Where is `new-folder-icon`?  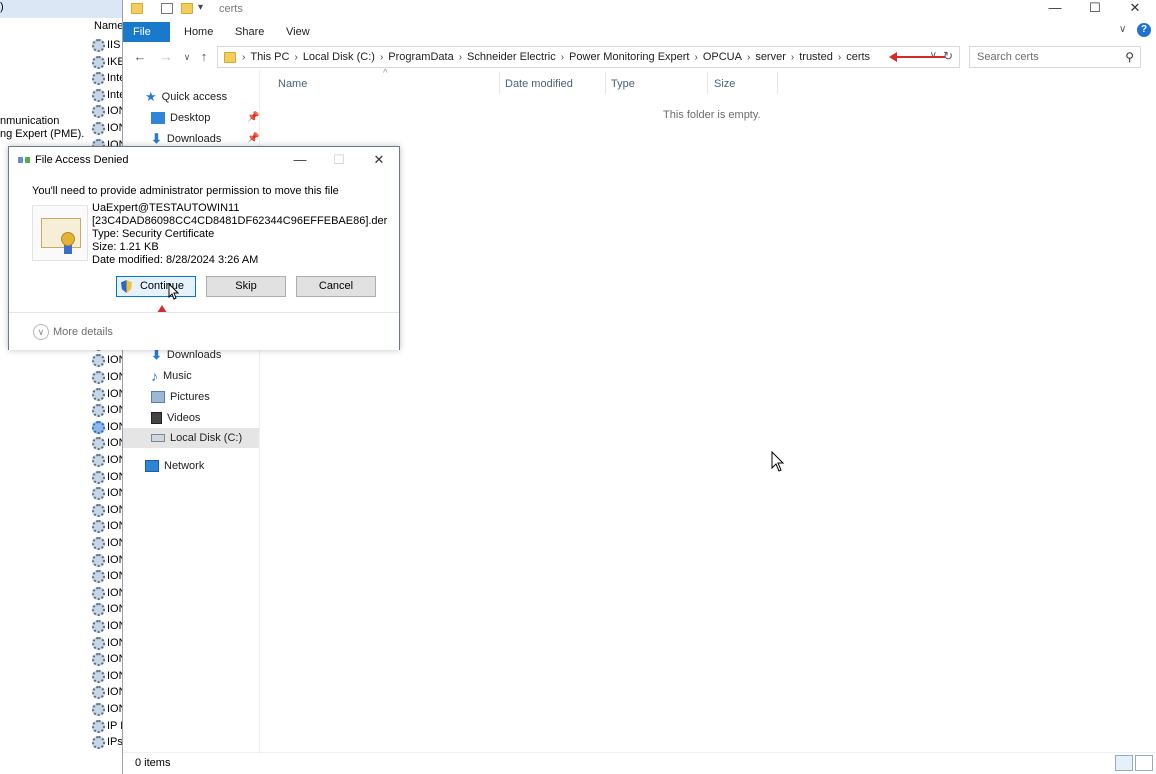 new-folder-icon is located at coordinates (187, 8).